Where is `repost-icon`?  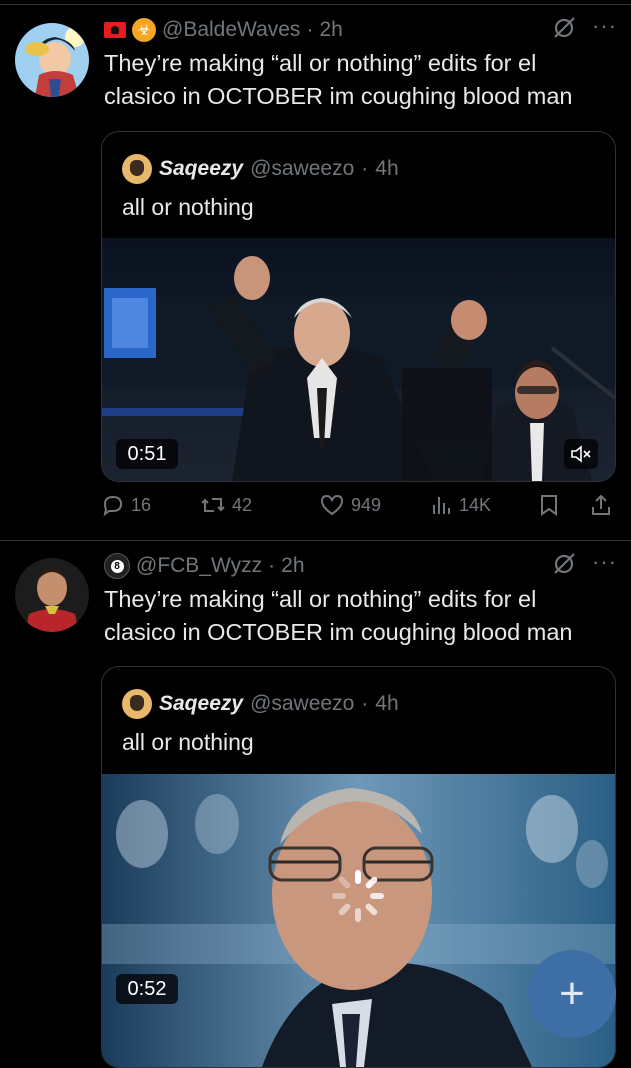 repost-icon is located at coordinates (213, 505).